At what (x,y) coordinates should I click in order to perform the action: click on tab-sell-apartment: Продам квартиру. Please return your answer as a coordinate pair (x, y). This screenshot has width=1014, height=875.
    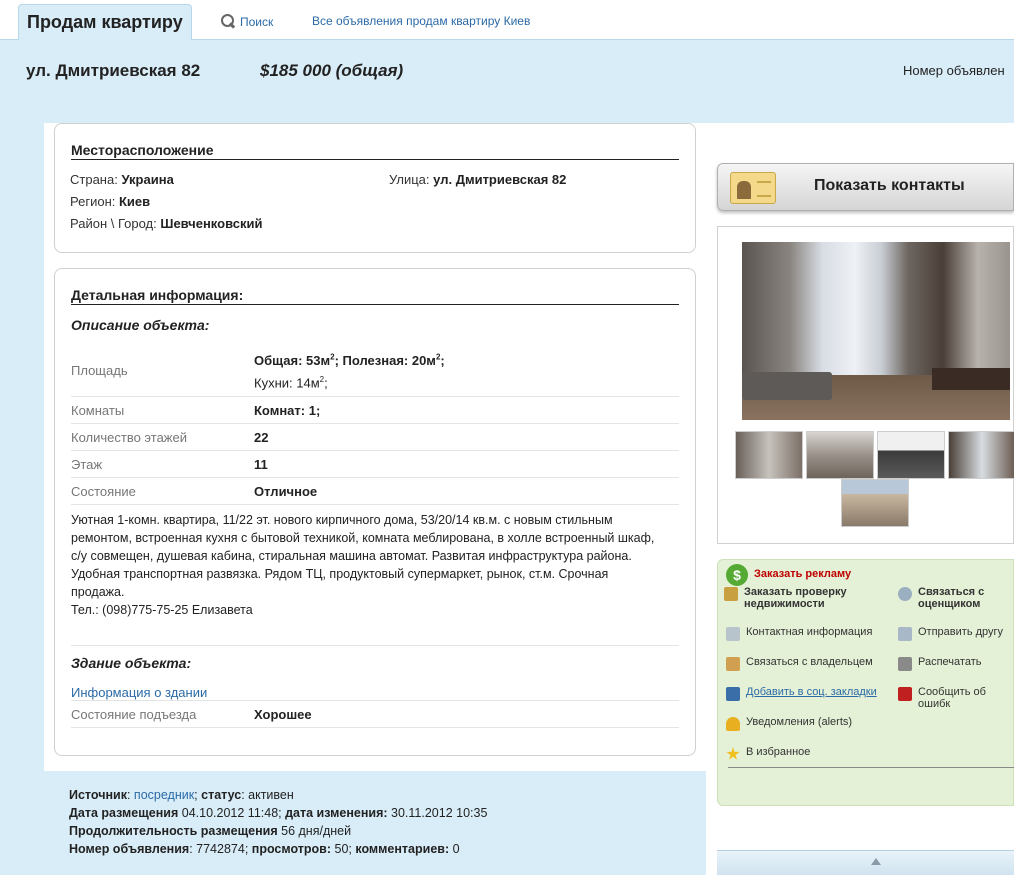
    Looking at the image, I should click on (105, 22).